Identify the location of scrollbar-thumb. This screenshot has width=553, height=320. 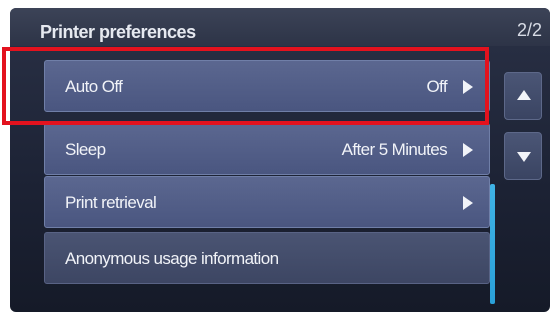
(492, 244).